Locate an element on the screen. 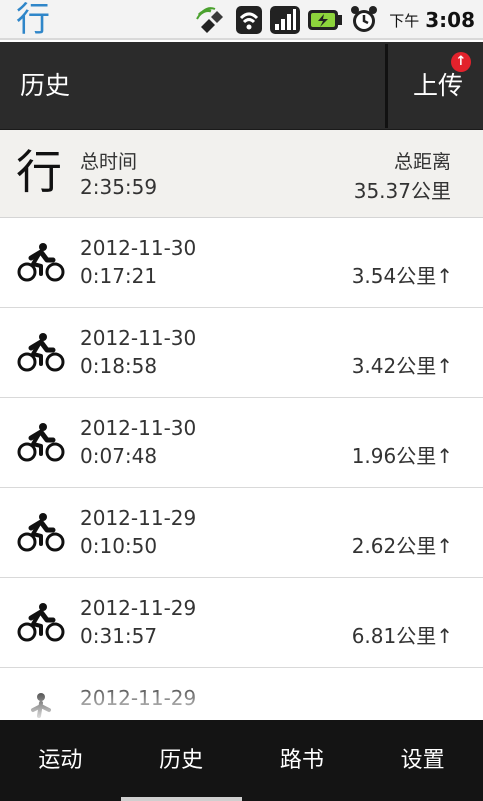  record-duration: 0:17:21 is located at coordinates (119, 276).